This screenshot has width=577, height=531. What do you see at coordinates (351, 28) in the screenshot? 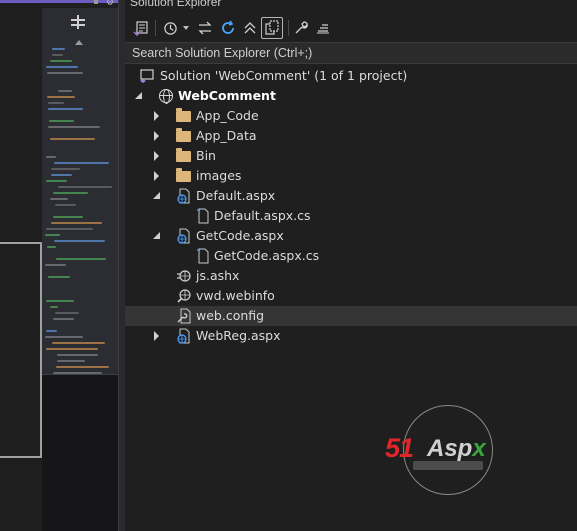
I see `solution-explorer-toolbar` at bounding box center [351, 28].